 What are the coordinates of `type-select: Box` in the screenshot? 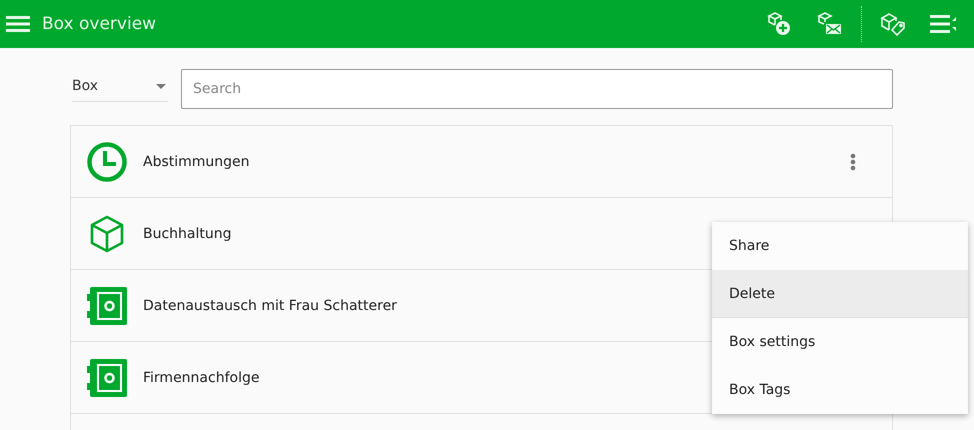 It's located at (120, 89).